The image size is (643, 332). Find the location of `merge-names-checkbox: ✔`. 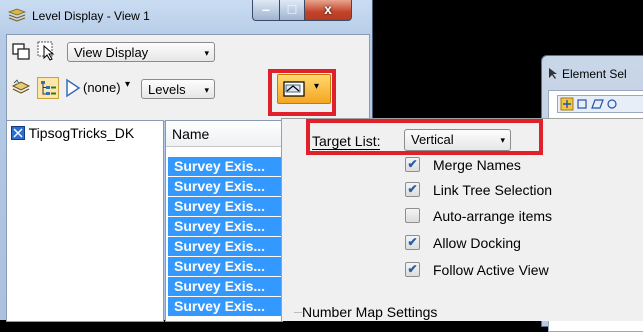

merge-names-checkbox: ✔ is located at coordinates (412, 164).